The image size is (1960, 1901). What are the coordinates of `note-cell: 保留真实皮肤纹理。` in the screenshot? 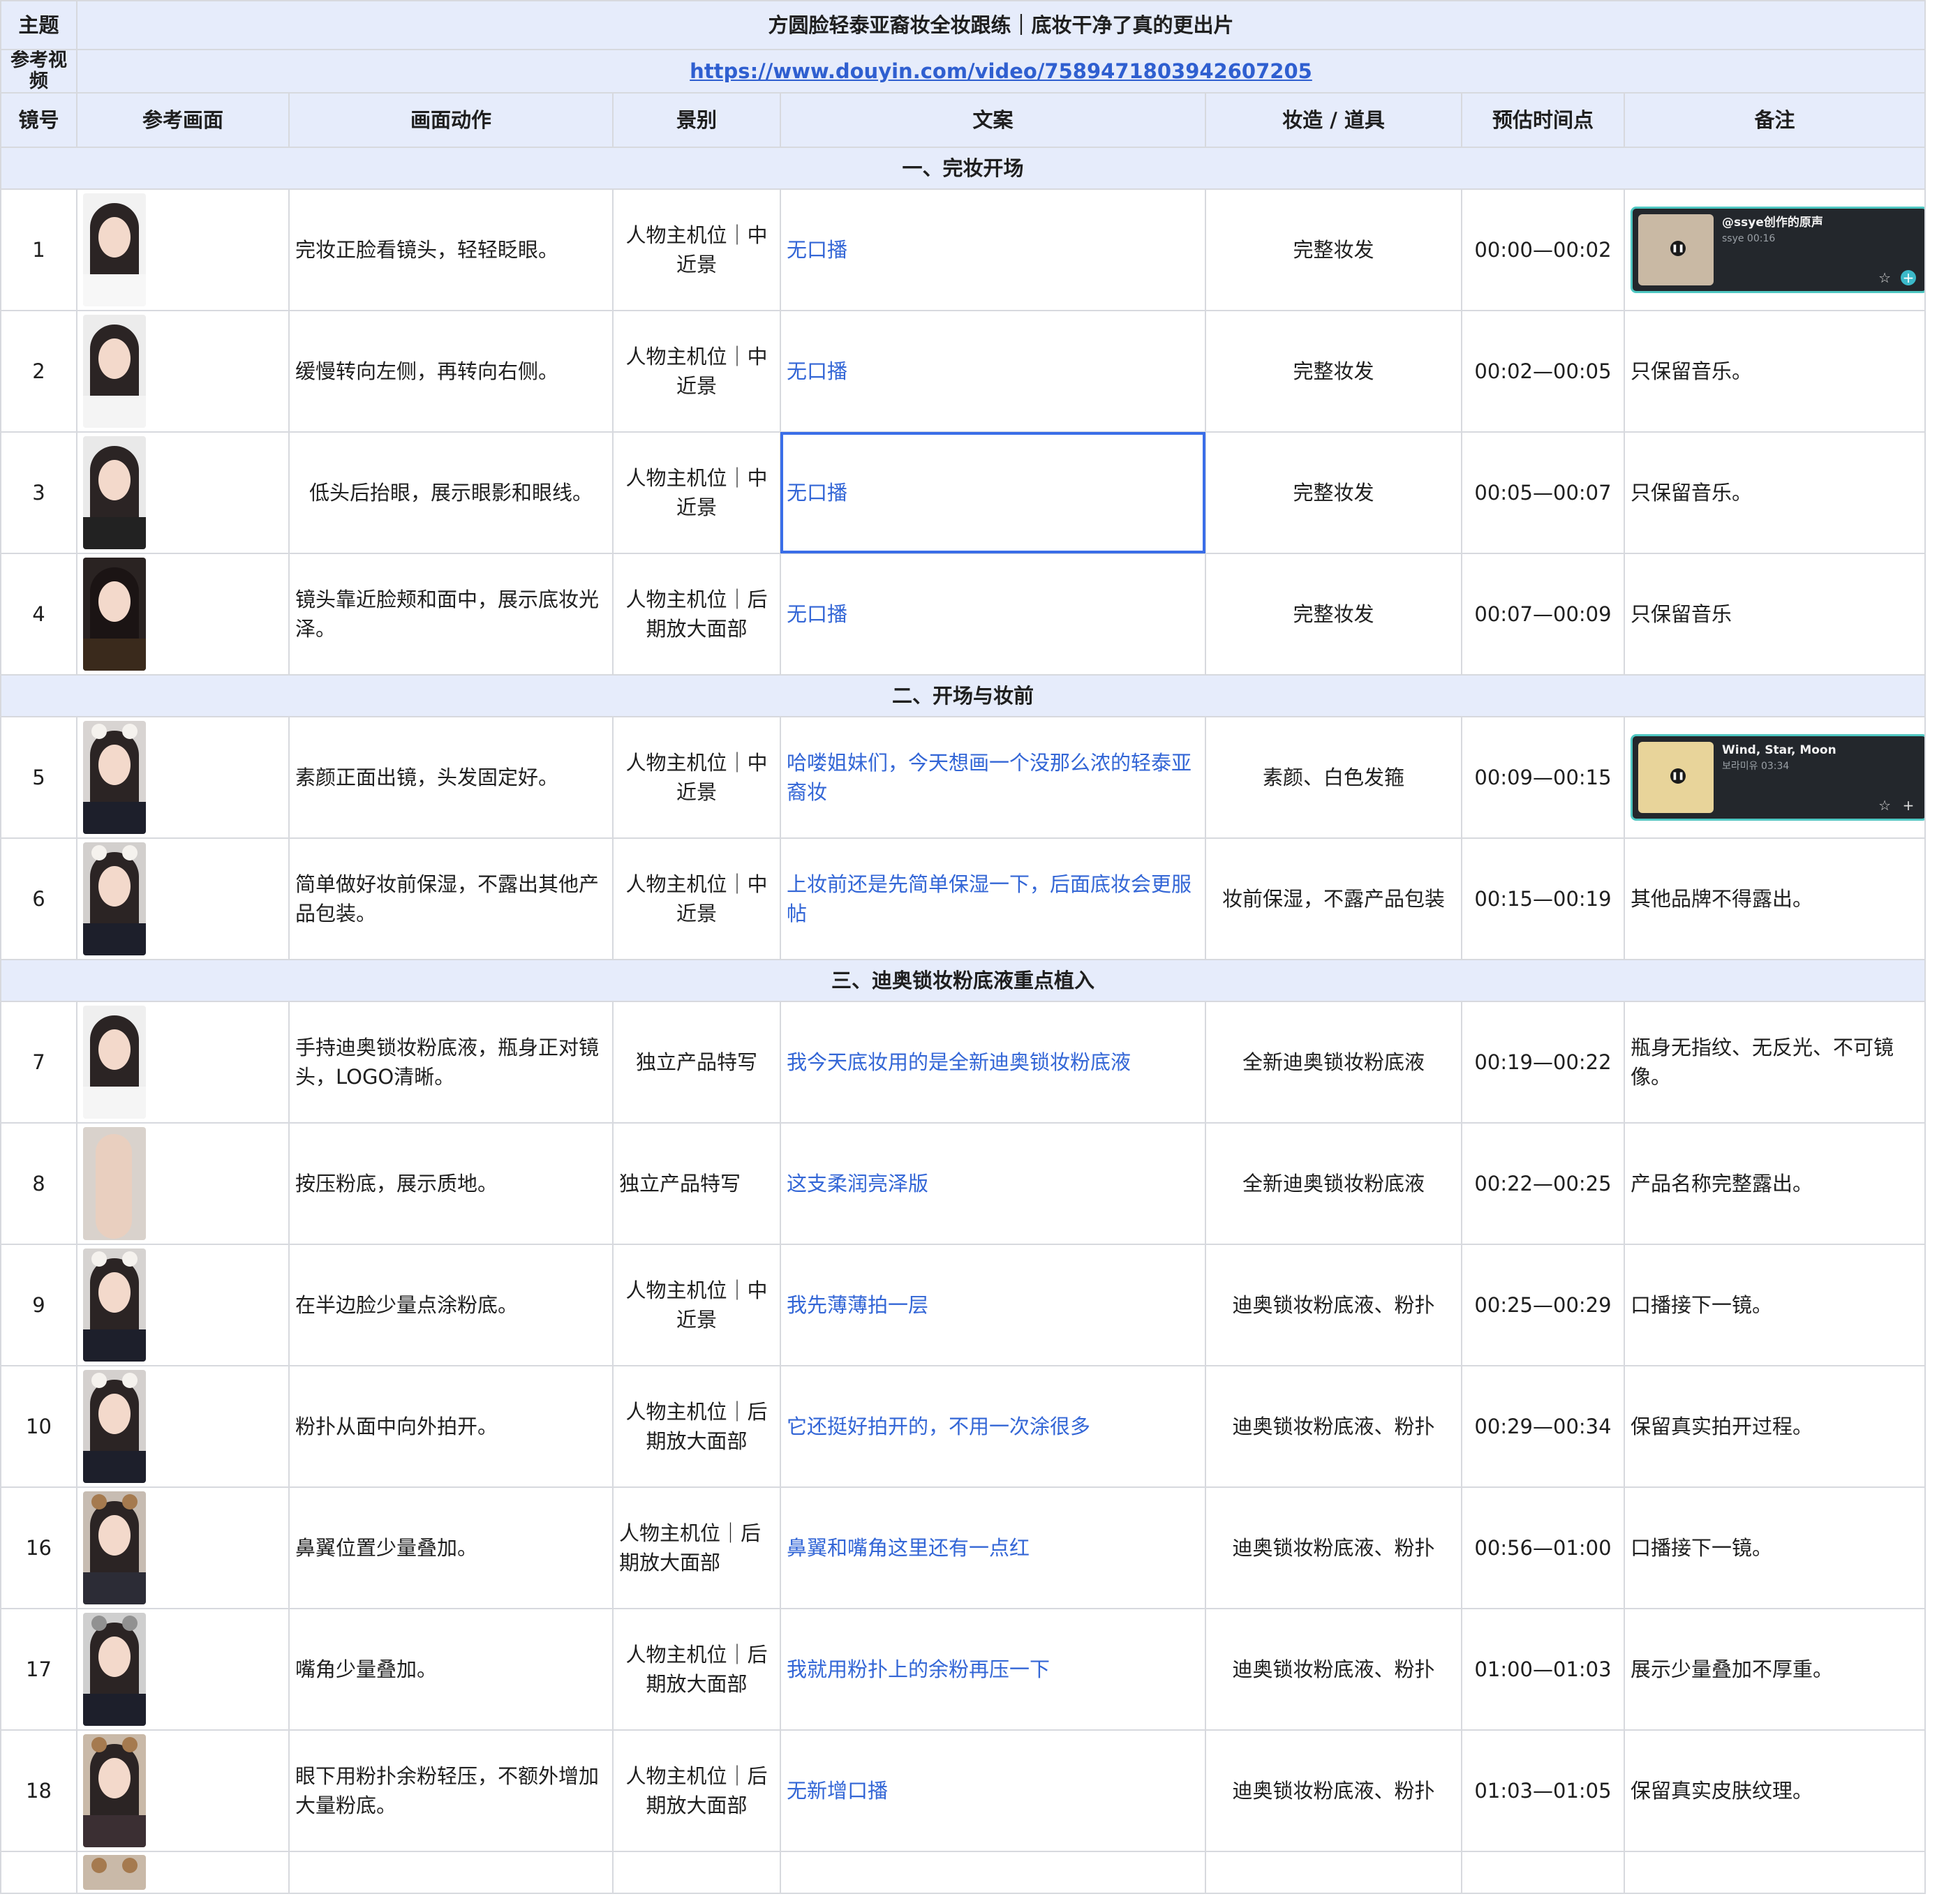 It's located at (1775, 1791).